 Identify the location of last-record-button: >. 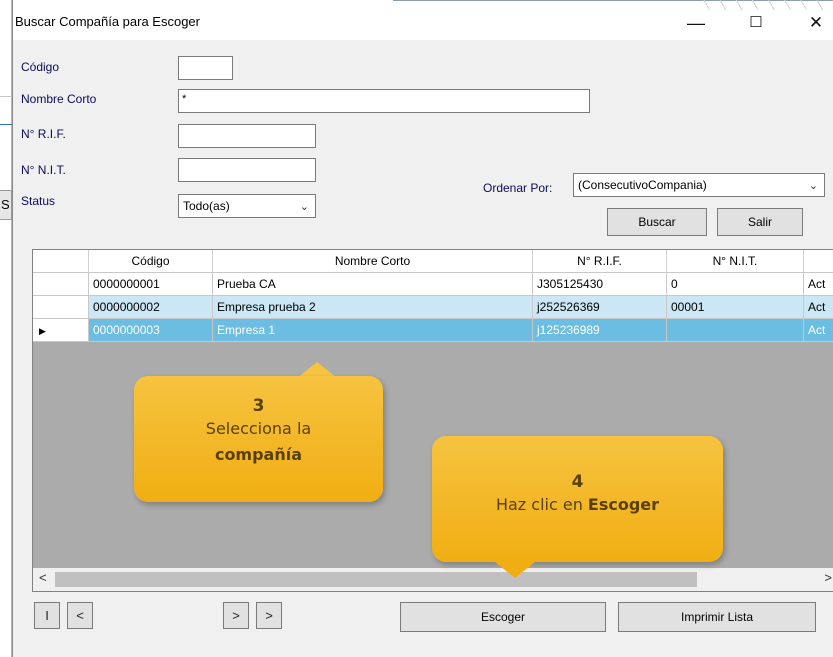
(269, 615).